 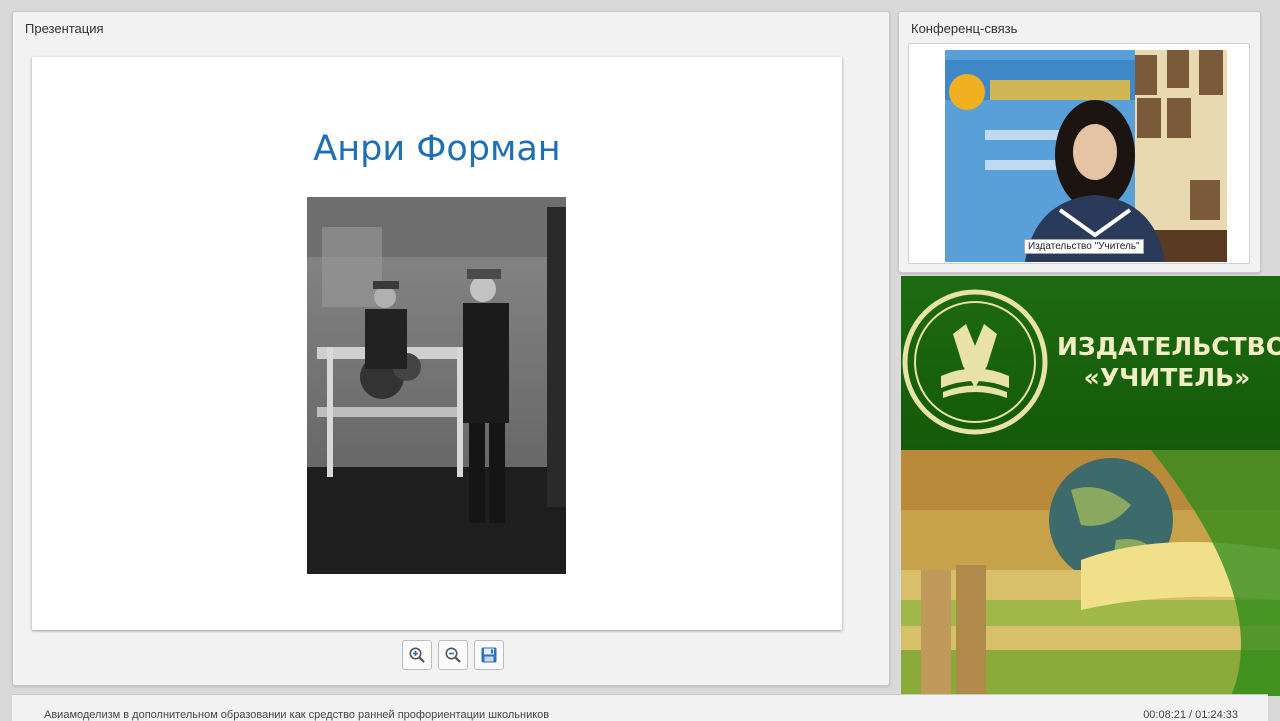 I want to click on presentation-panel-title: Презентация, so click(x=64, y=28).